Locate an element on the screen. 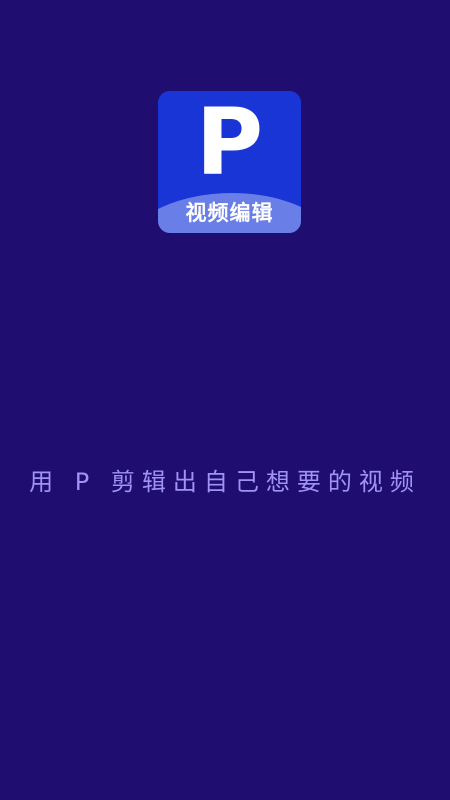 The height and width of the screenshot is (800, 450). app-logo-letter: P is located at coordinates (229, 143).